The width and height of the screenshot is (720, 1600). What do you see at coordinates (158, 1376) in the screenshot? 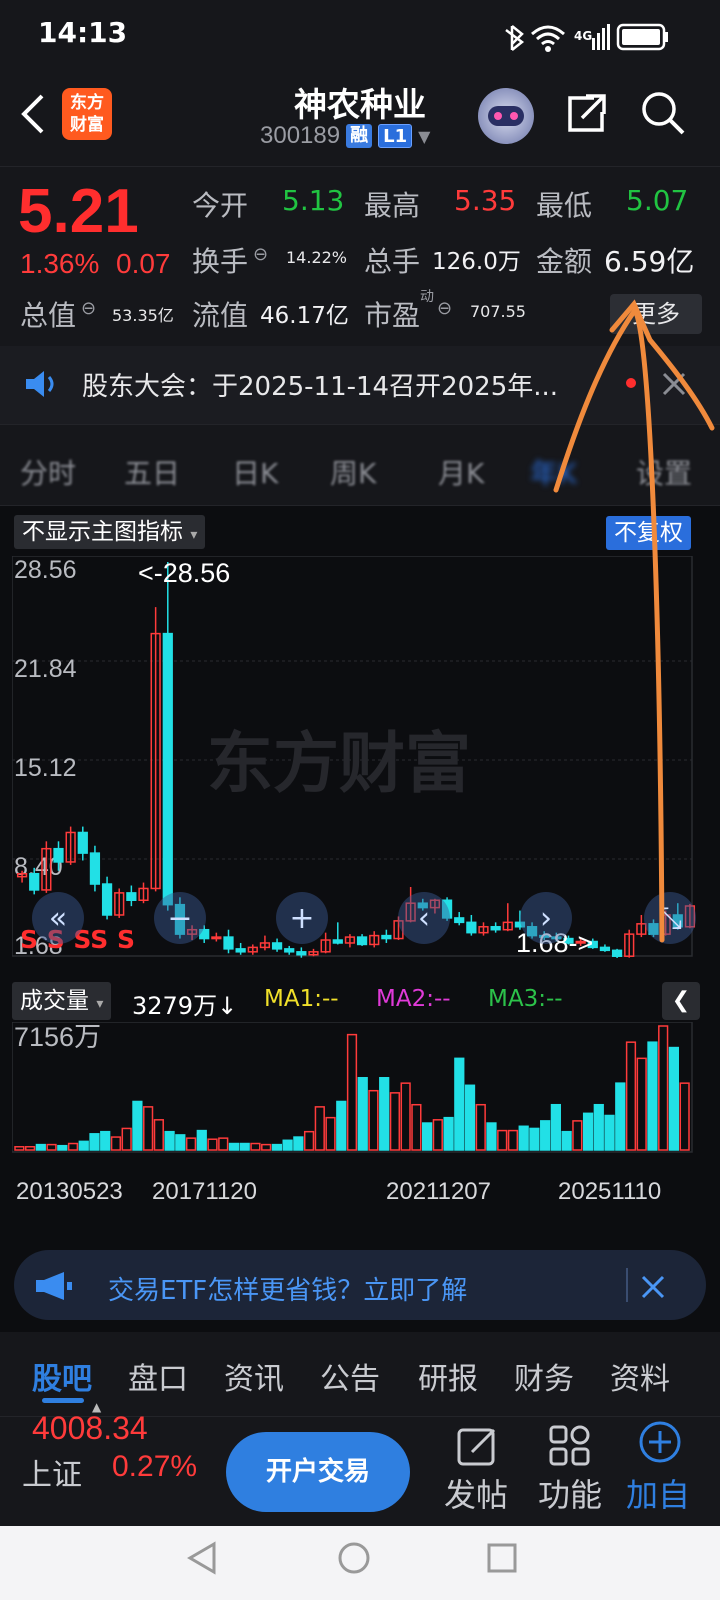
I see `tab-order-book: 盘口` at bounding box center [158, 1376].